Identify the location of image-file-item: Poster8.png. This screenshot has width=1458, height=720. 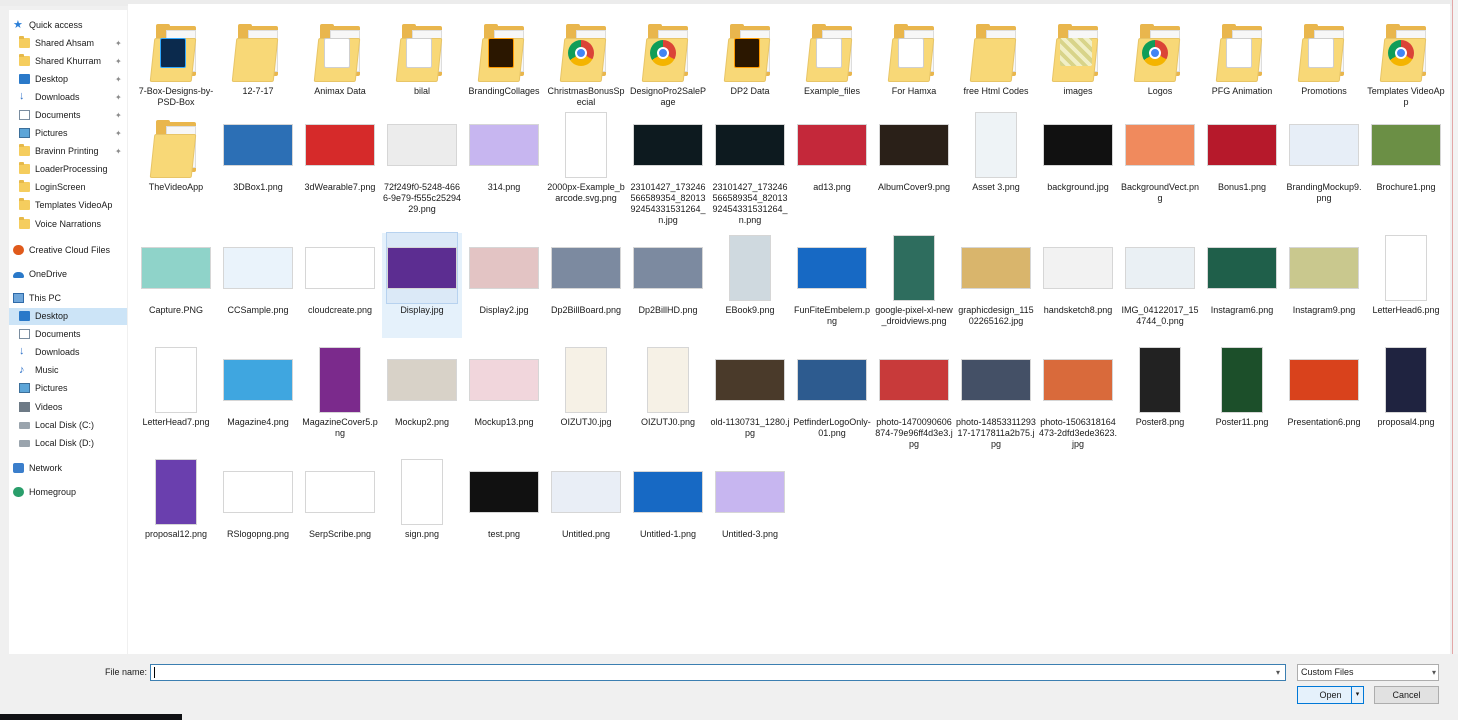
(1160, 397).